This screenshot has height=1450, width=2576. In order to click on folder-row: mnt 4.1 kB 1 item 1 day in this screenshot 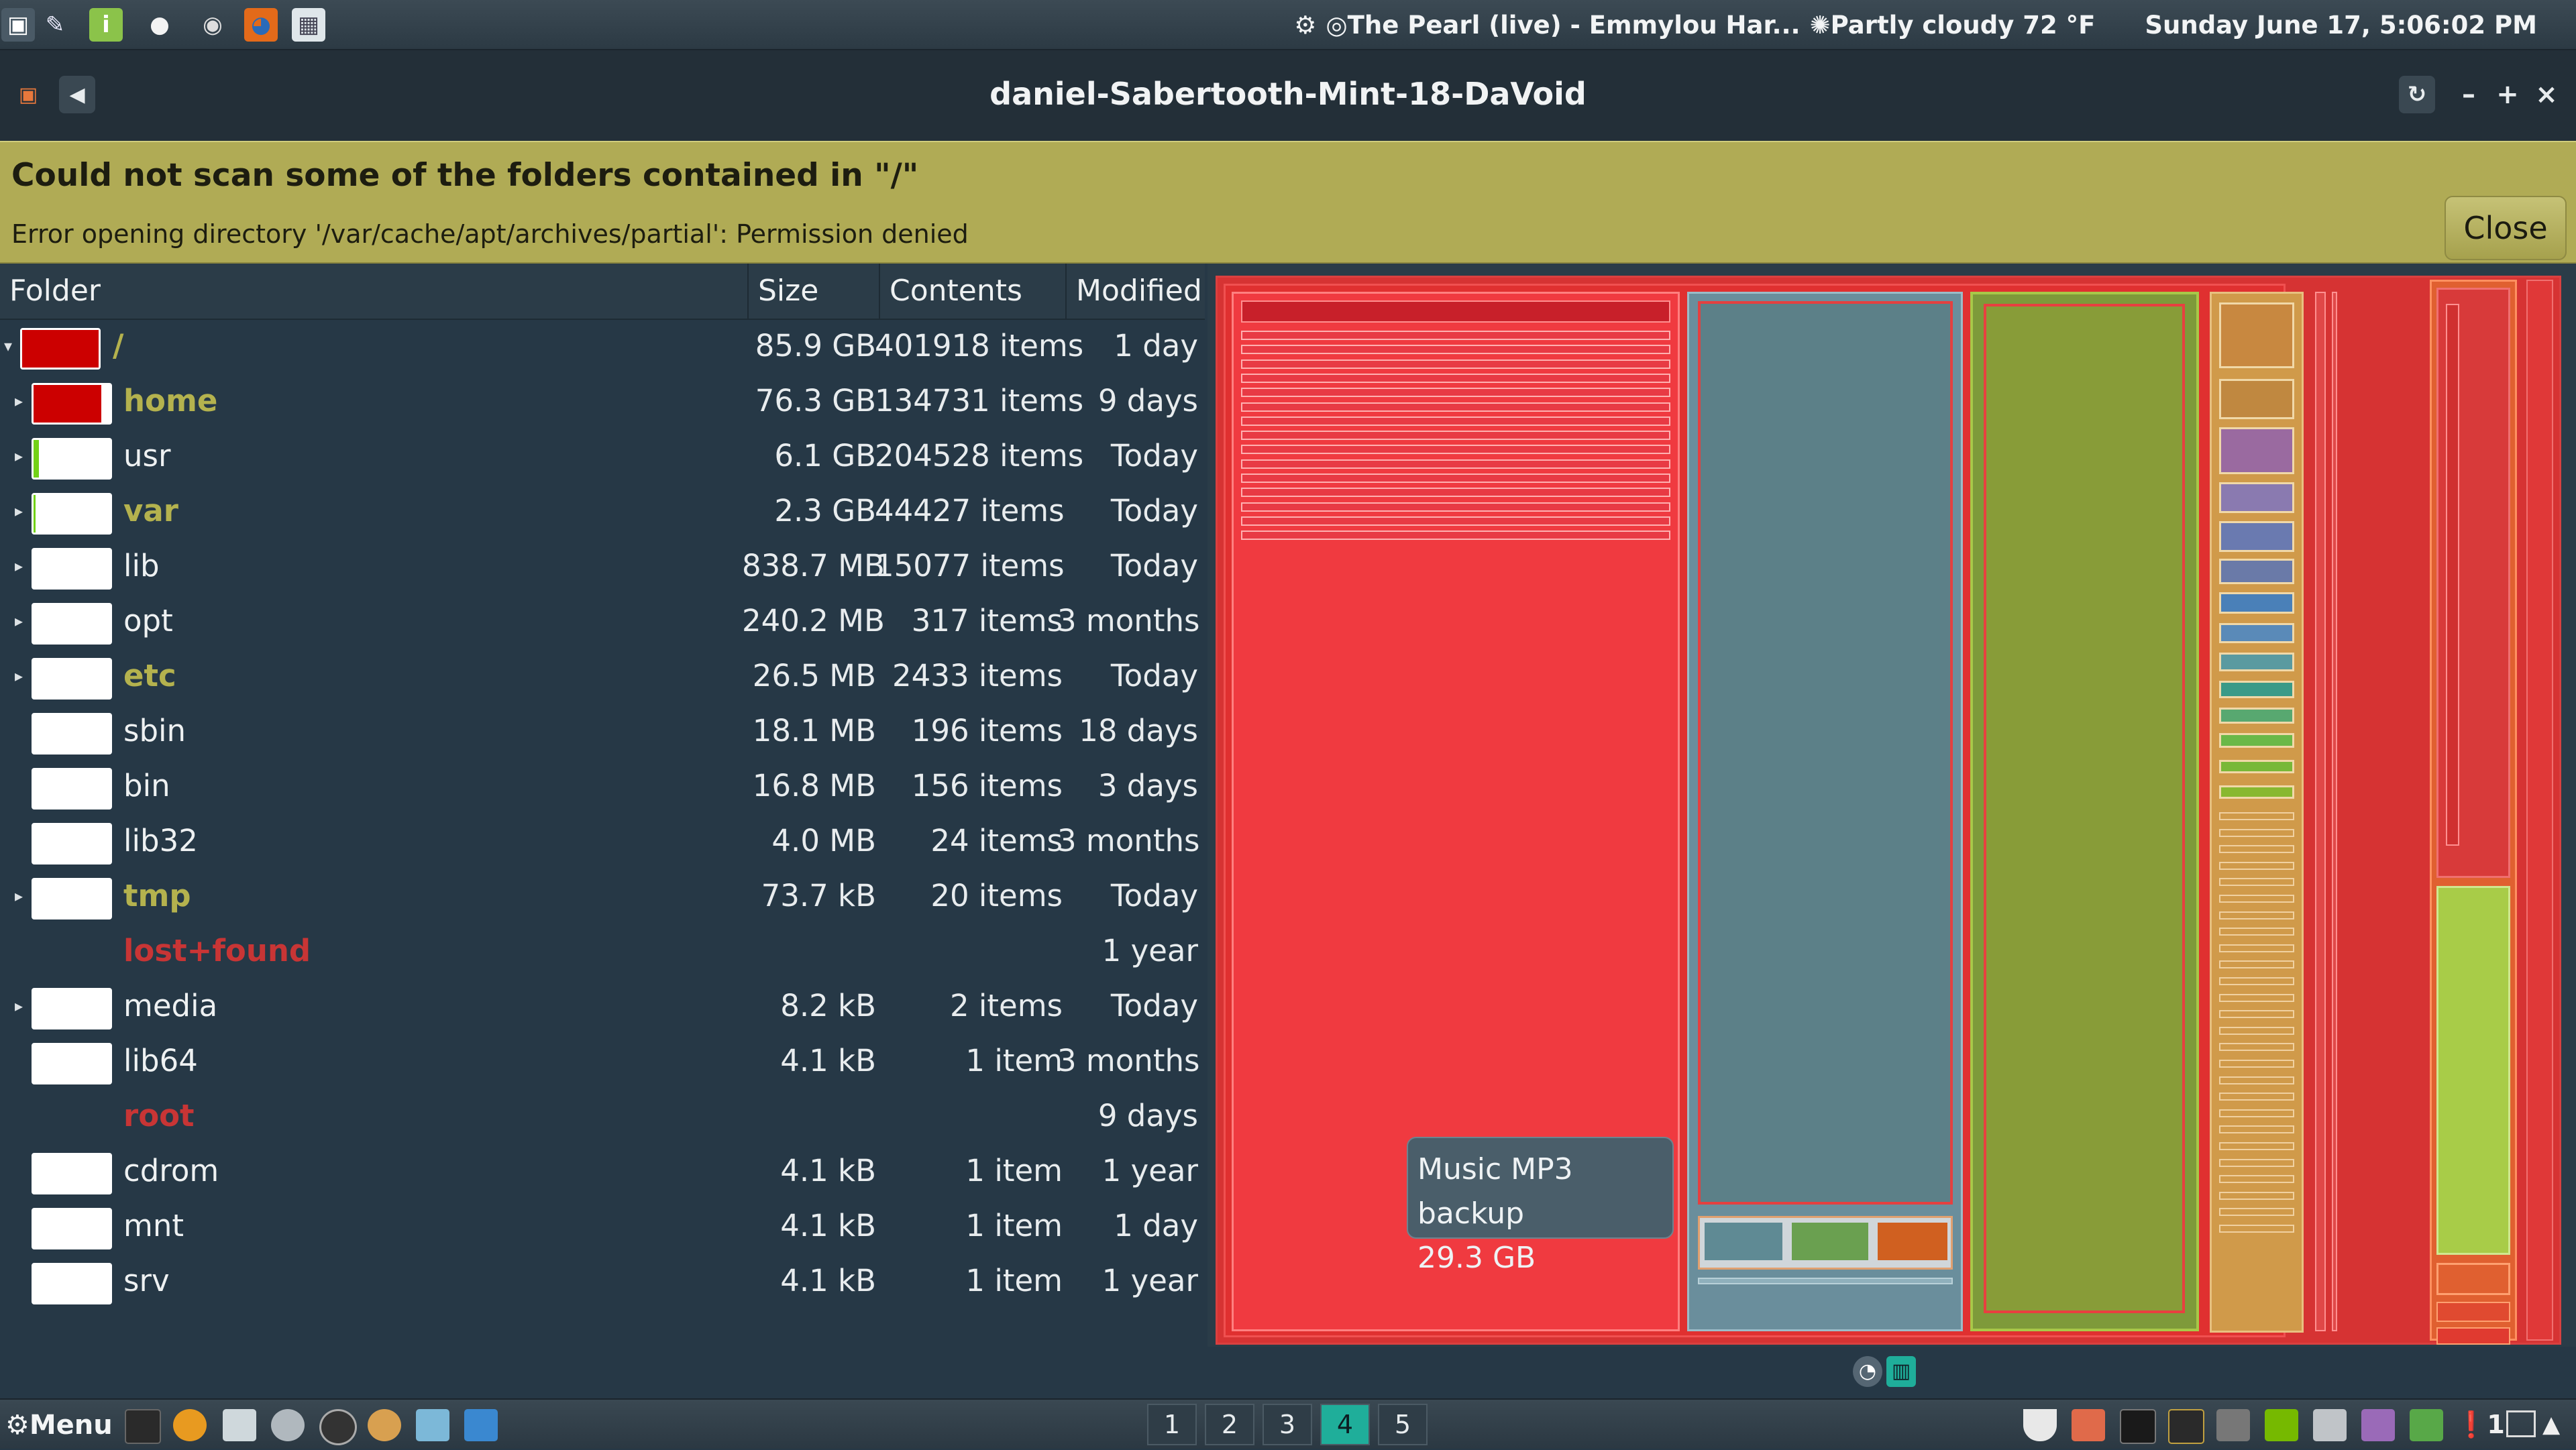, I will do `click(602, 1225)`.